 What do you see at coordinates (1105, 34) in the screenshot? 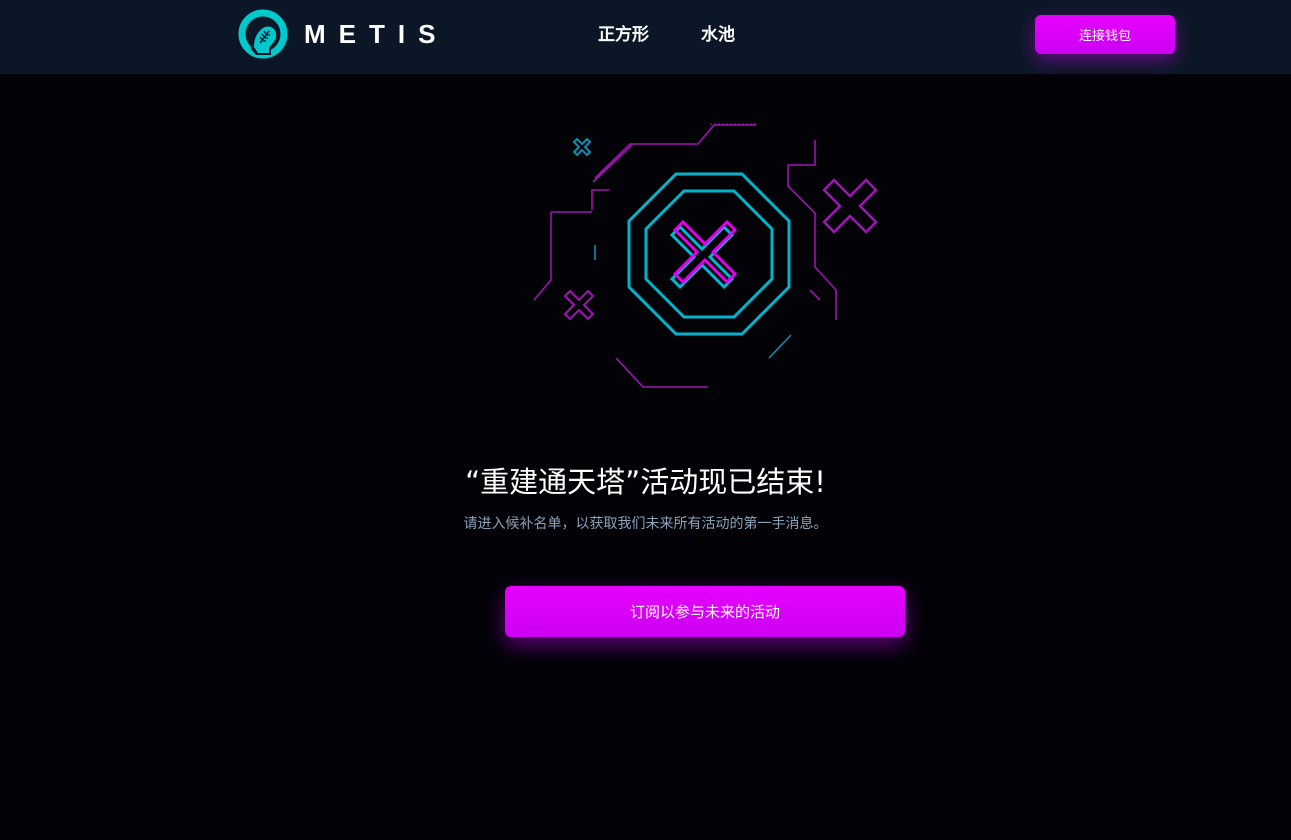
I see `connect-wallet-button: 连接钱包` at bounding box center [1105, 34].